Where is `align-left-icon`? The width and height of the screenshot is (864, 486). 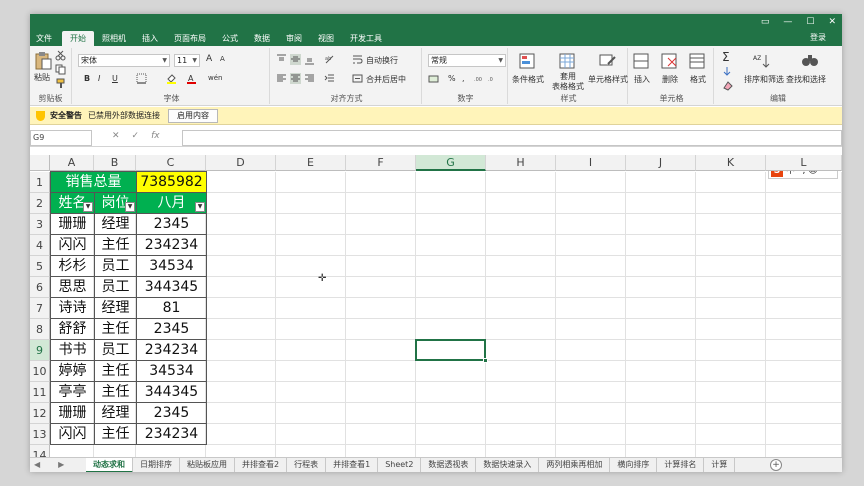
align-left-icon is located at coordinates (281, 78).